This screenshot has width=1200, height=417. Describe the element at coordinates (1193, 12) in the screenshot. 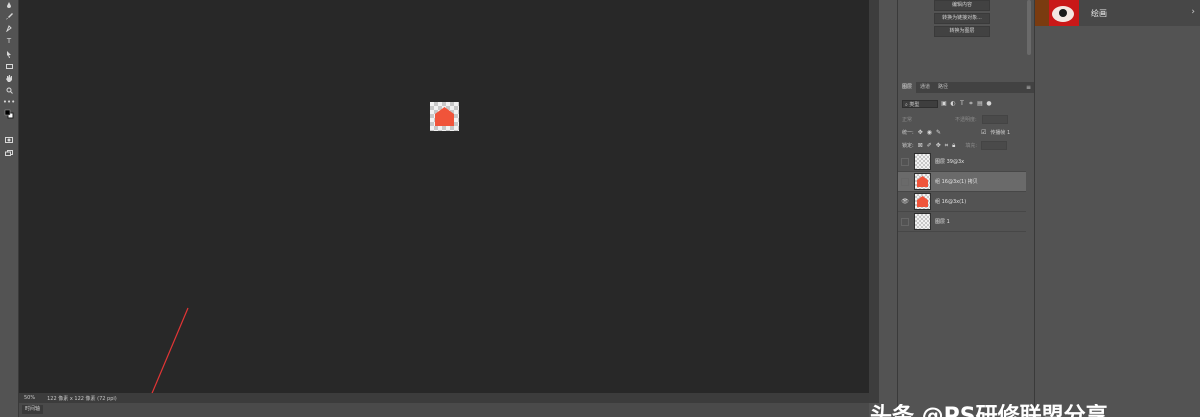

I see `chevron-right-icon: ›` at that location.